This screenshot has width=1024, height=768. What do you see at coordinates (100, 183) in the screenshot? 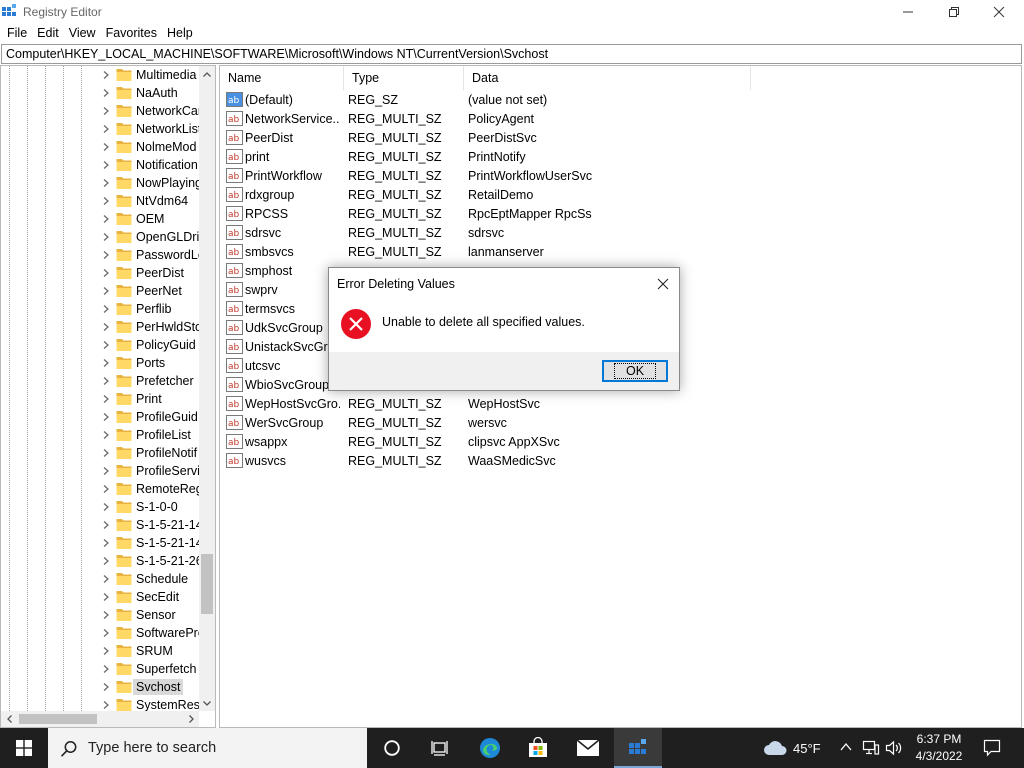
I see `tree-item: NowPlaying` at bounding box center [100, 183].